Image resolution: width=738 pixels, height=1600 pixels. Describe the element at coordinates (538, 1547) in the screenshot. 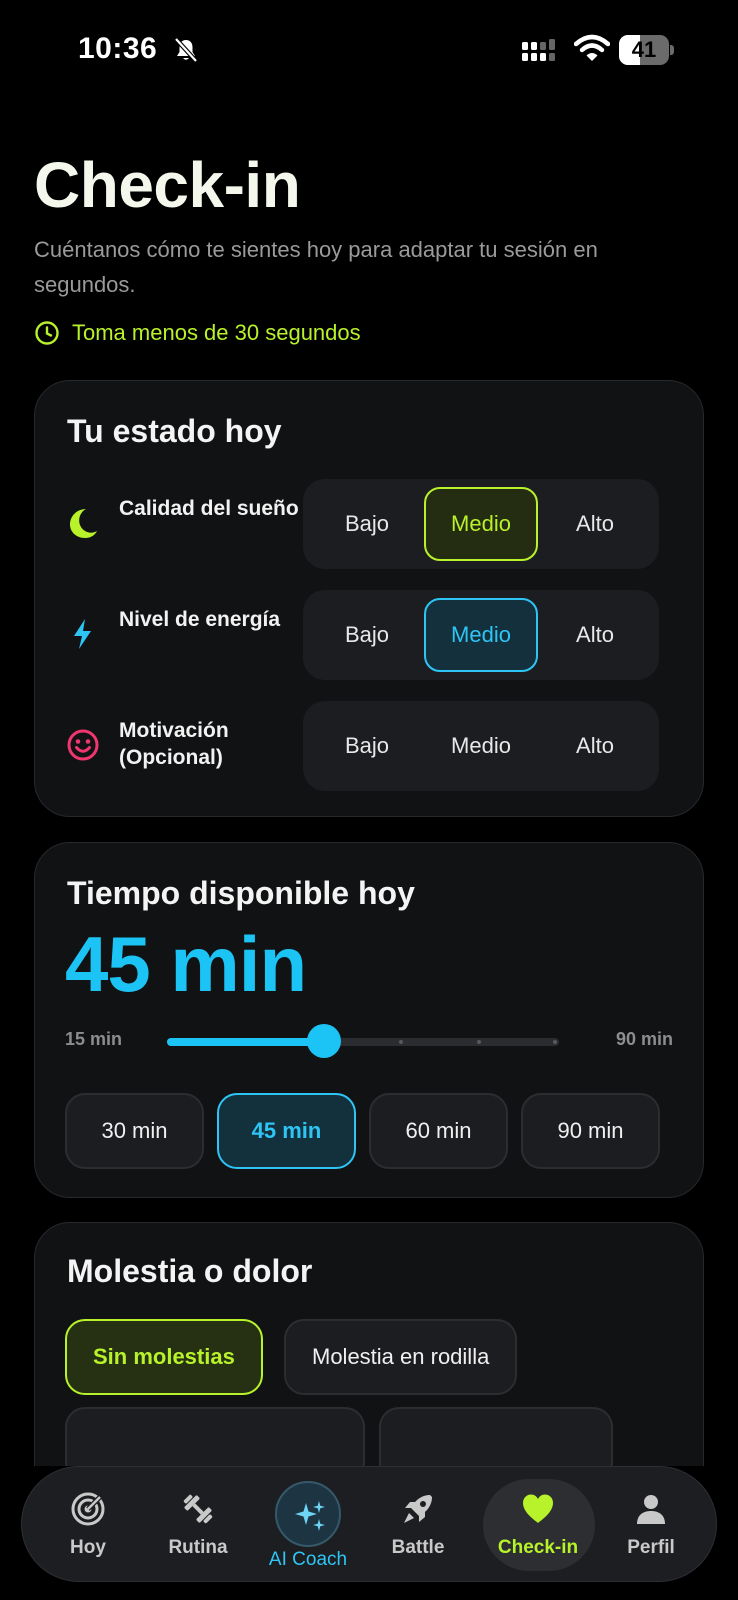

I see `nav-label: Check-in` at that location.